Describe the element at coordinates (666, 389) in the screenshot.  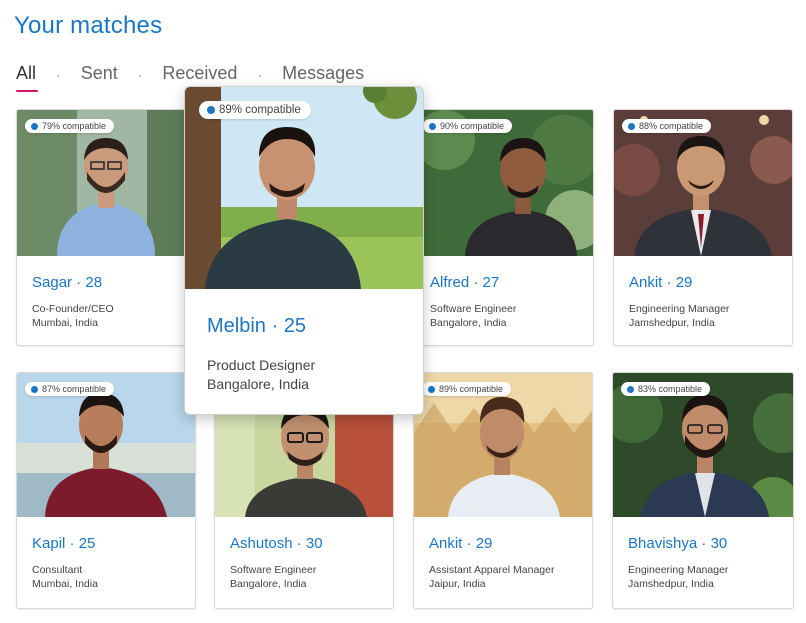
I see `compatibility-badge: 83% compatible` at that location.